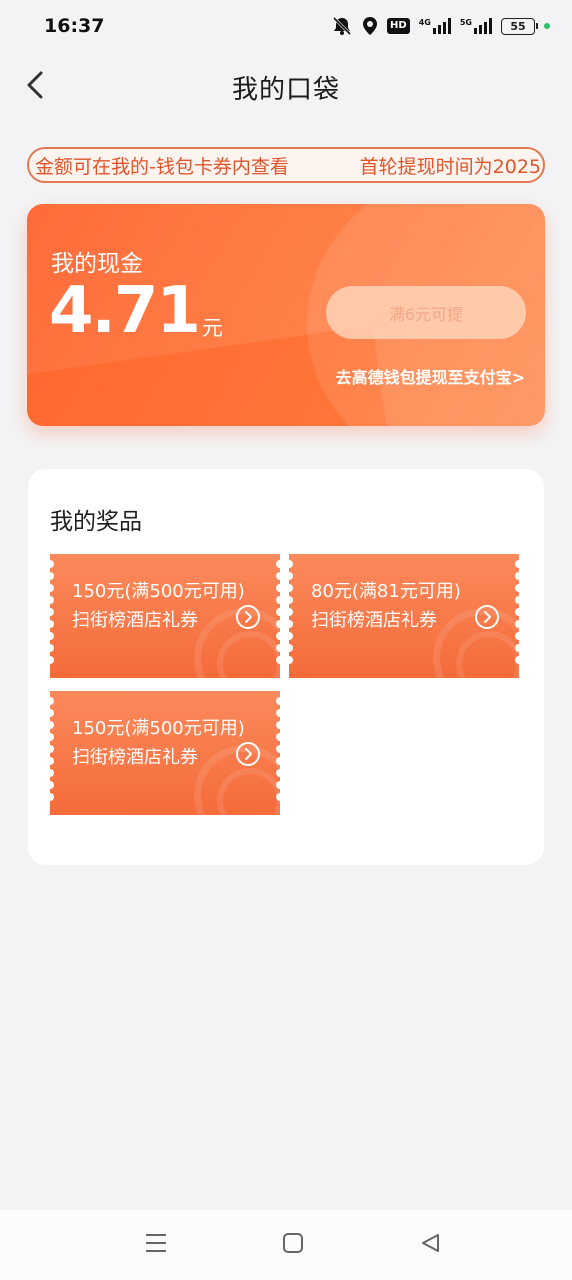 The width and height of the screenshot is (572, 1280). I want to click on privacy-dot, so click(547, 26).